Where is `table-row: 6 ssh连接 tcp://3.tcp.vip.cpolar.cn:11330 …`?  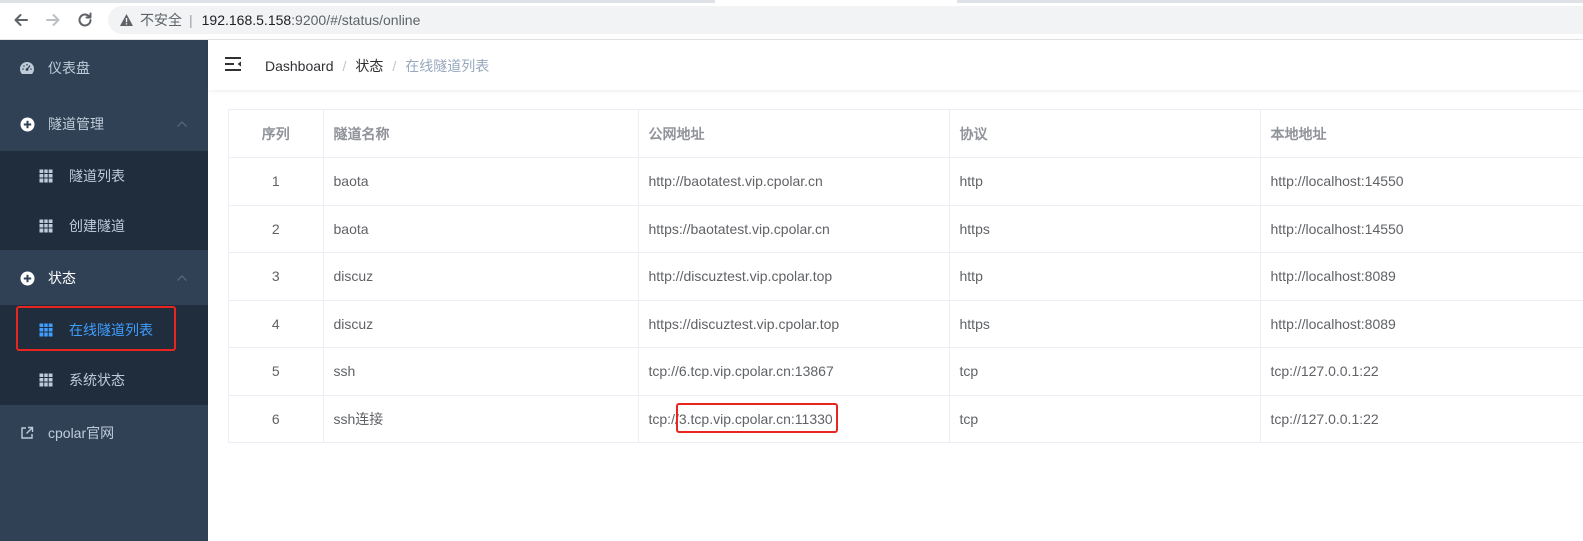 table-row: 6 ssh连接 tcp://3.tcp.vip.cpolar.cn:11330 … is located at coordinates (906, 419).